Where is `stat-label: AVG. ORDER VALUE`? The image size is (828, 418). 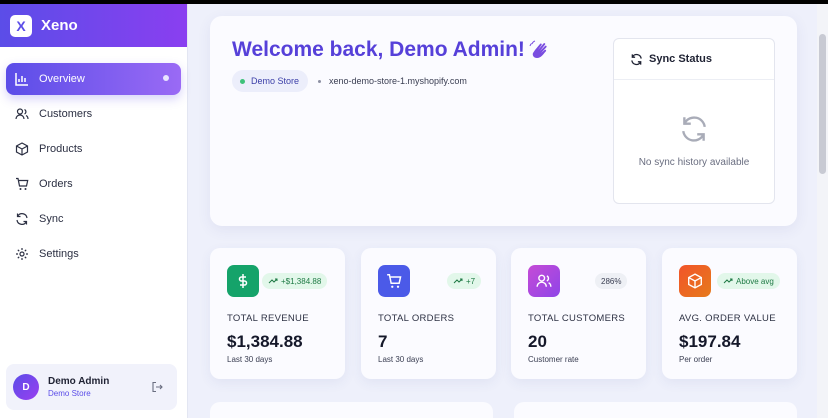 stat-label: AVG. ORDER VALUE is located at coordinates (727, 318).